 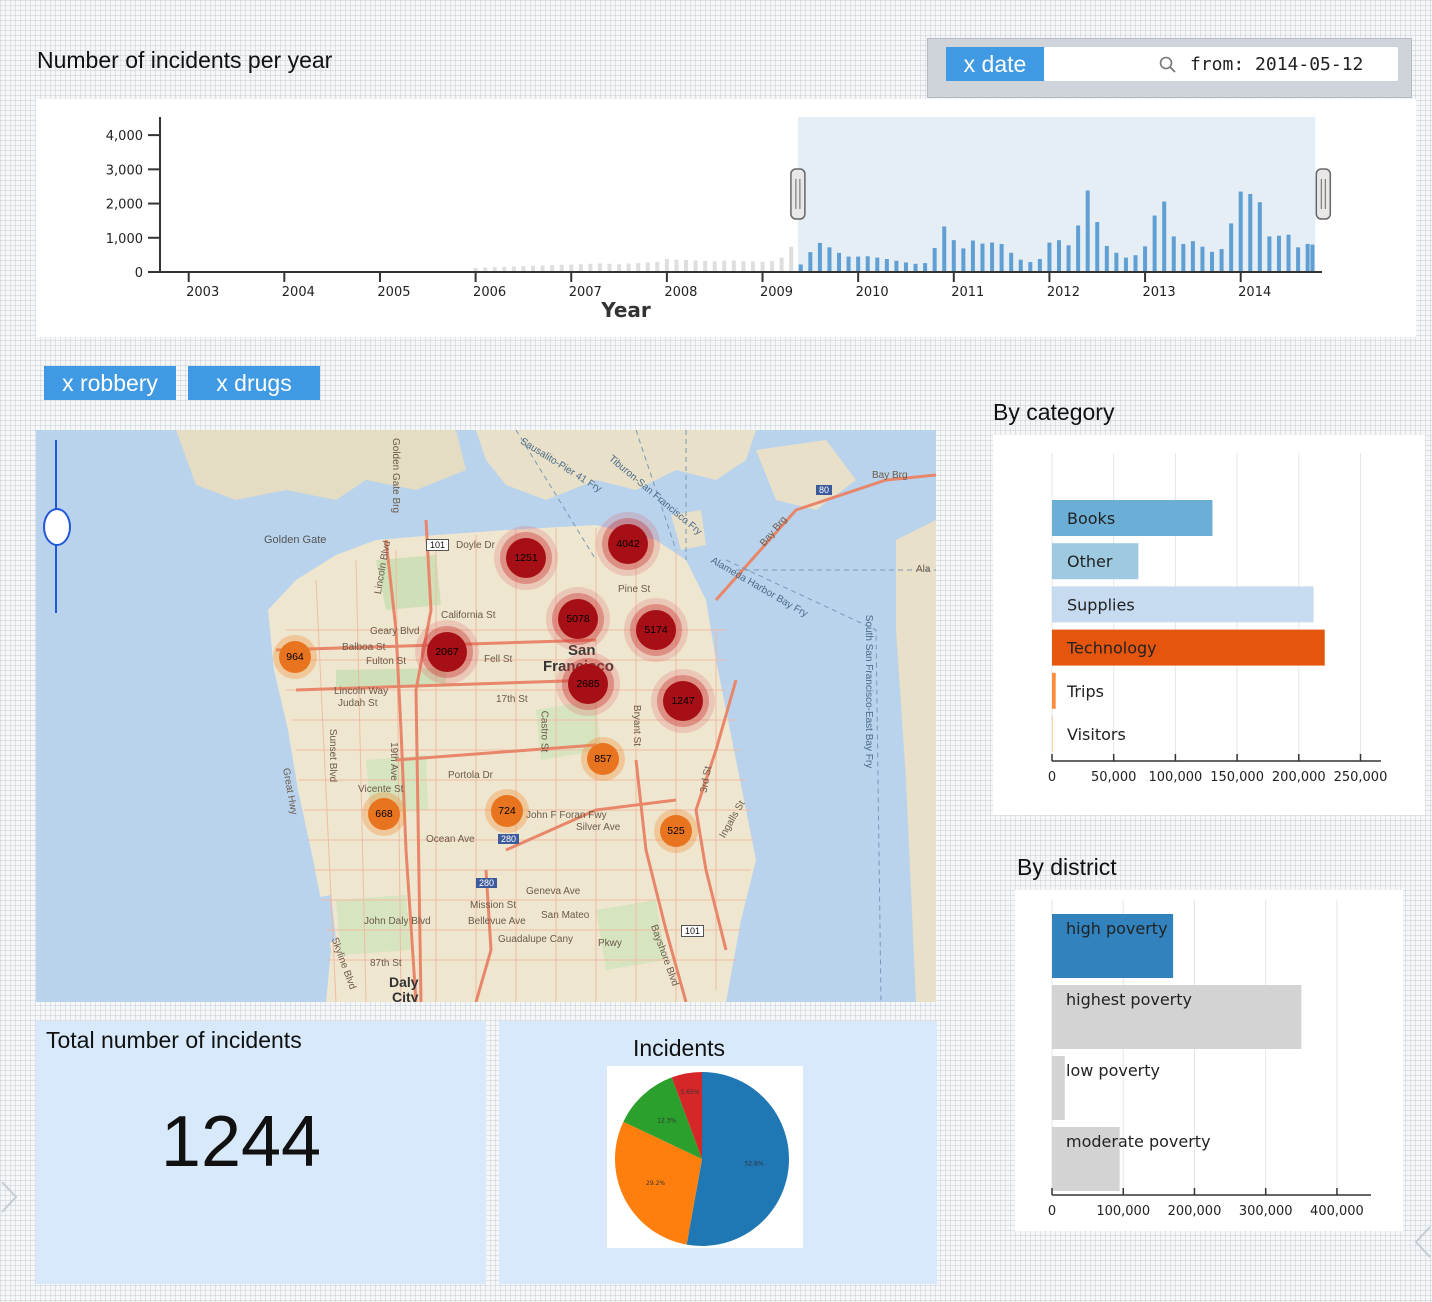 I want to click on search-value: from: 2014-05-12, so click(x=1277, y=64).